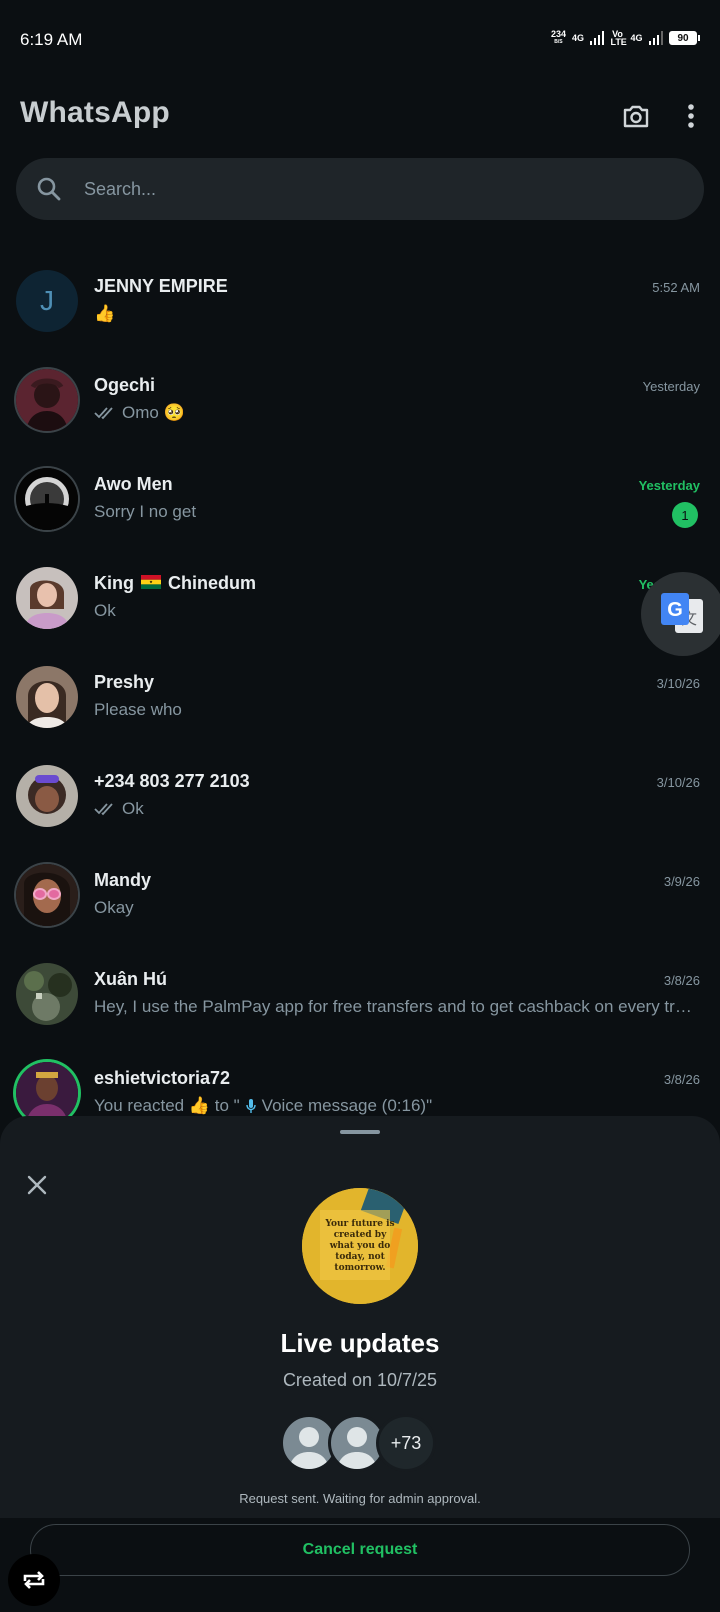  I want to click on chat-name: King Chinedum, so click(175, 583).